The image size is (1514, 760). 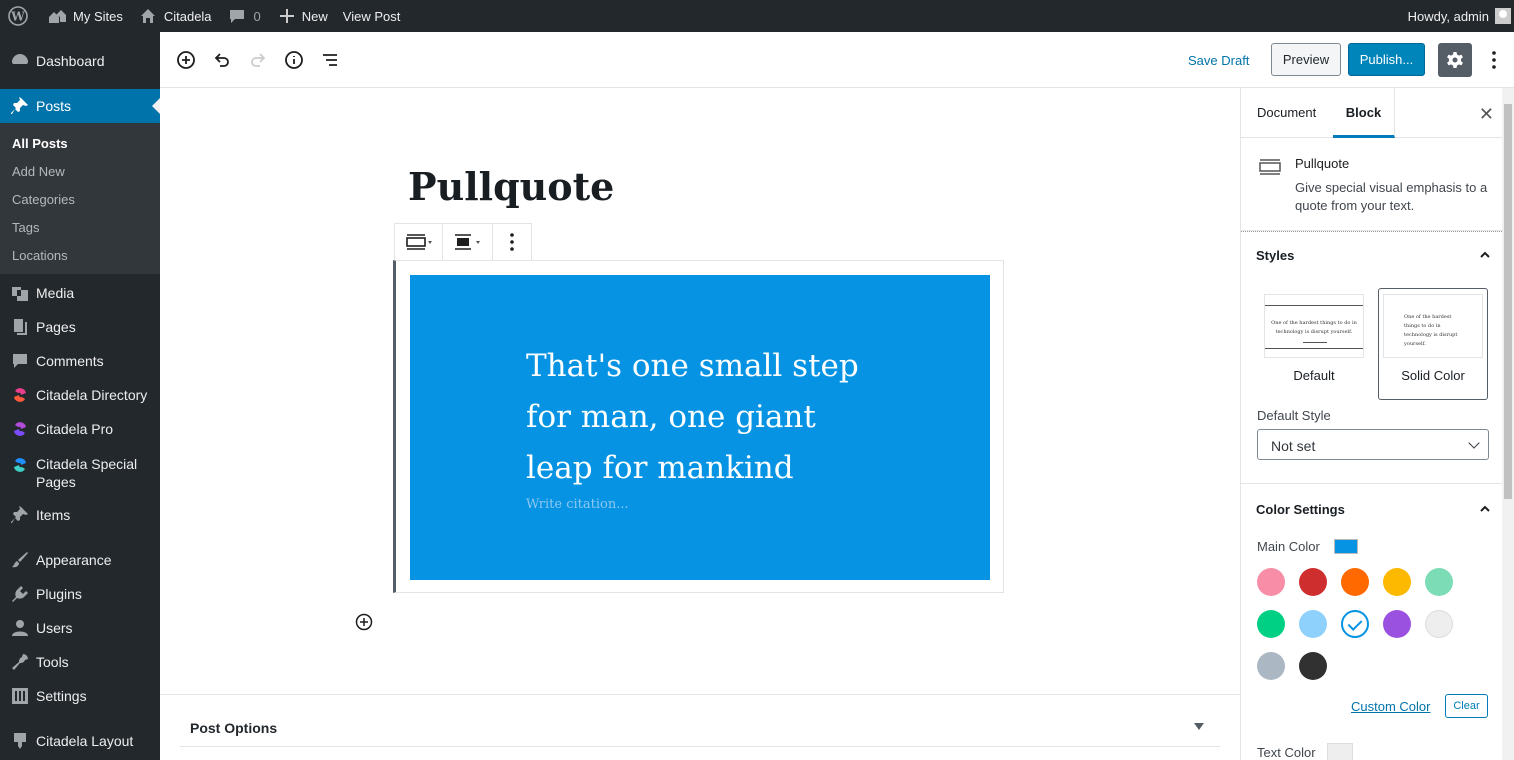 I want to click on sidebar-item-posts: Posts, so click(x=80, y=106).